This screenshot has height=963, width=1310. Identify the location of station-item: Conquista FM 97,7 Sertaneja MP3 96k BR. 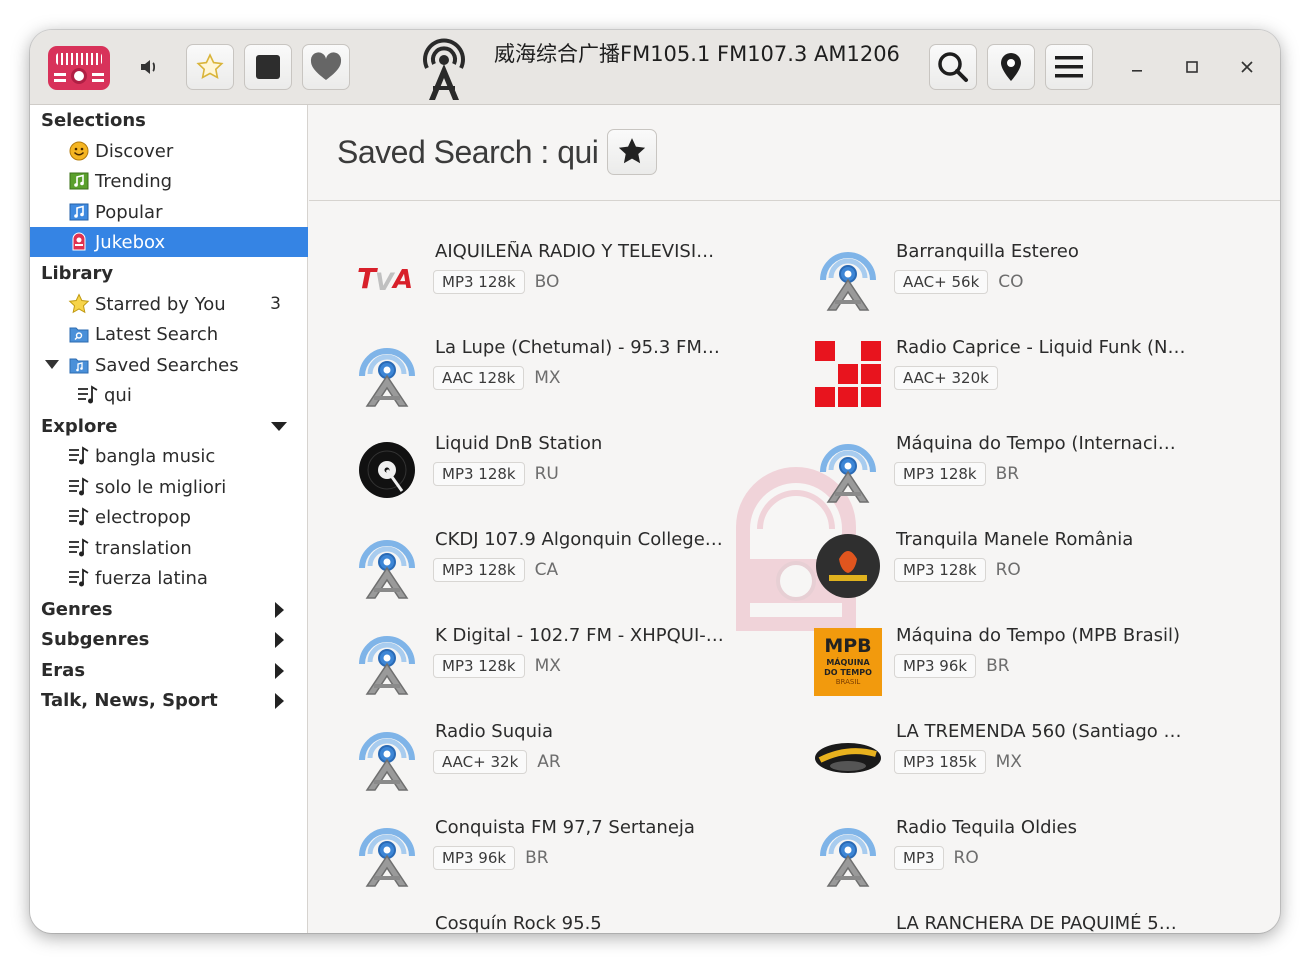
(573, 854).